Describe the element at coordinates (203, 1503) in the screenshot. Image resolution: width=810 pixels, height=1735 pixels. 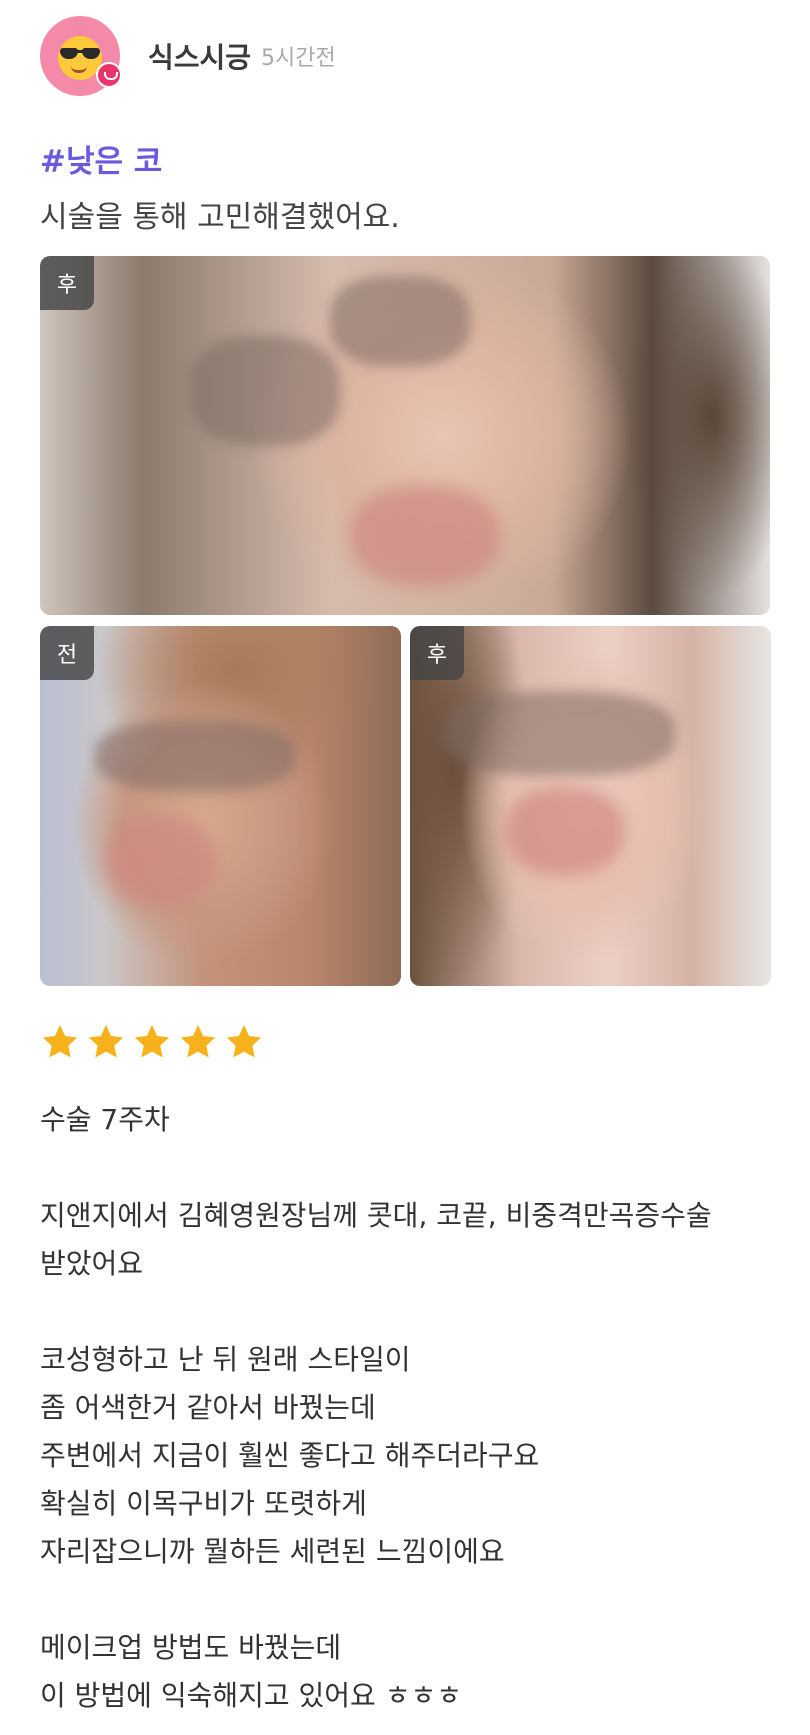
I see `body-line: 확실히 이목구비가 또렷하게` at that location.